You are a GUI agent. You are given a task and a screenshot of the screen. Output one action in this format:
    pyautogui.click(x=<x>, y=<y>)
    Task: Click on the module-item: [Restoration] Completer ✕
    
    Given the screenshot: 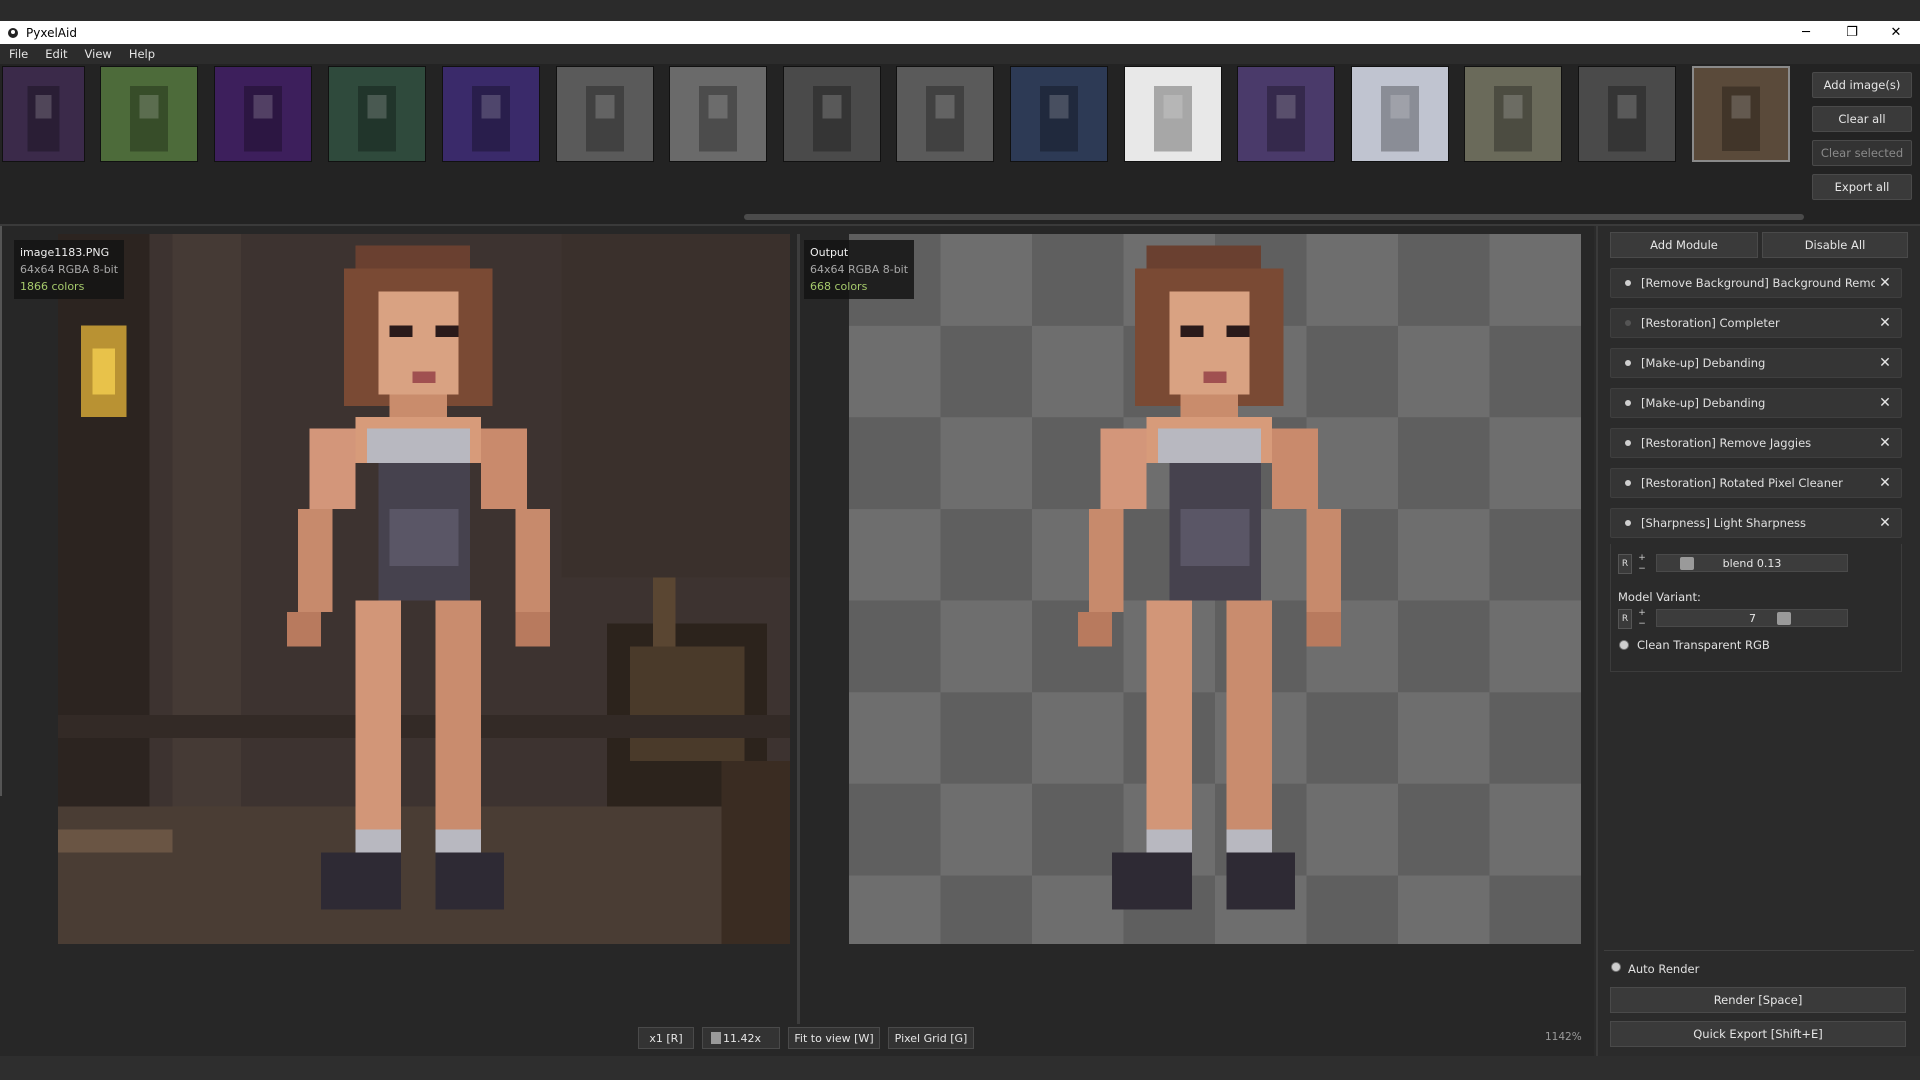 What is the action you would take?
    pyautogui.click(x=1756, y=323)
    